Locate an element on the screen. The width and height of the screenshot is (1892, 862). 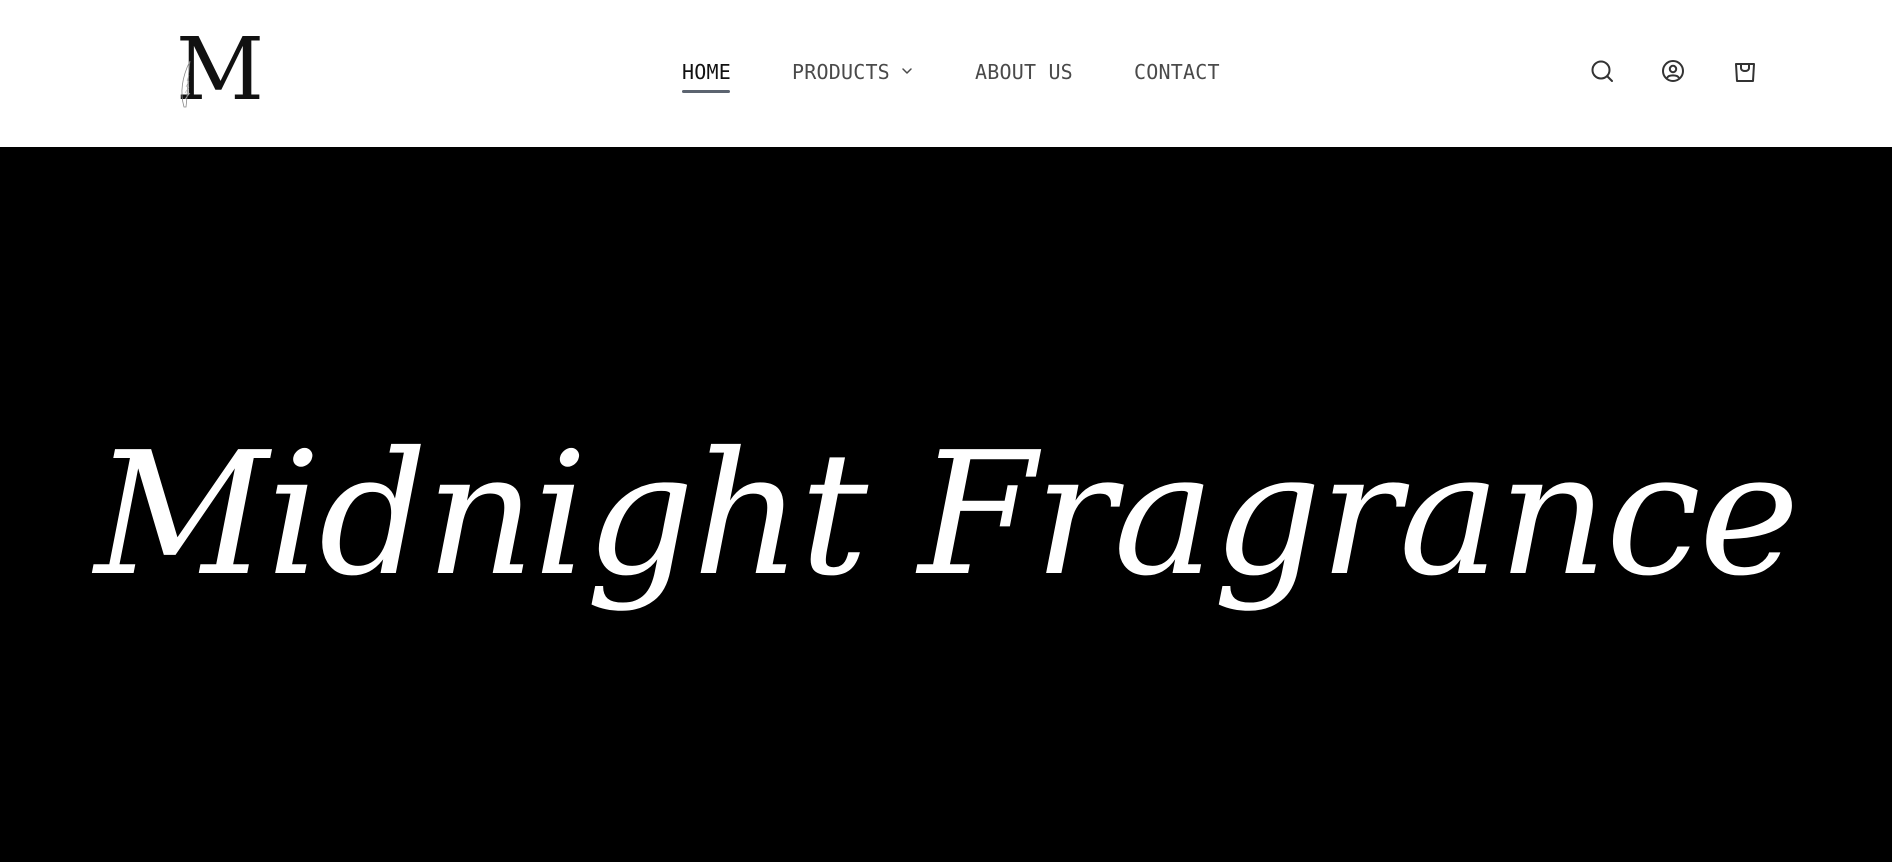
nav-home: HOME is located at coordinates (706, 75).